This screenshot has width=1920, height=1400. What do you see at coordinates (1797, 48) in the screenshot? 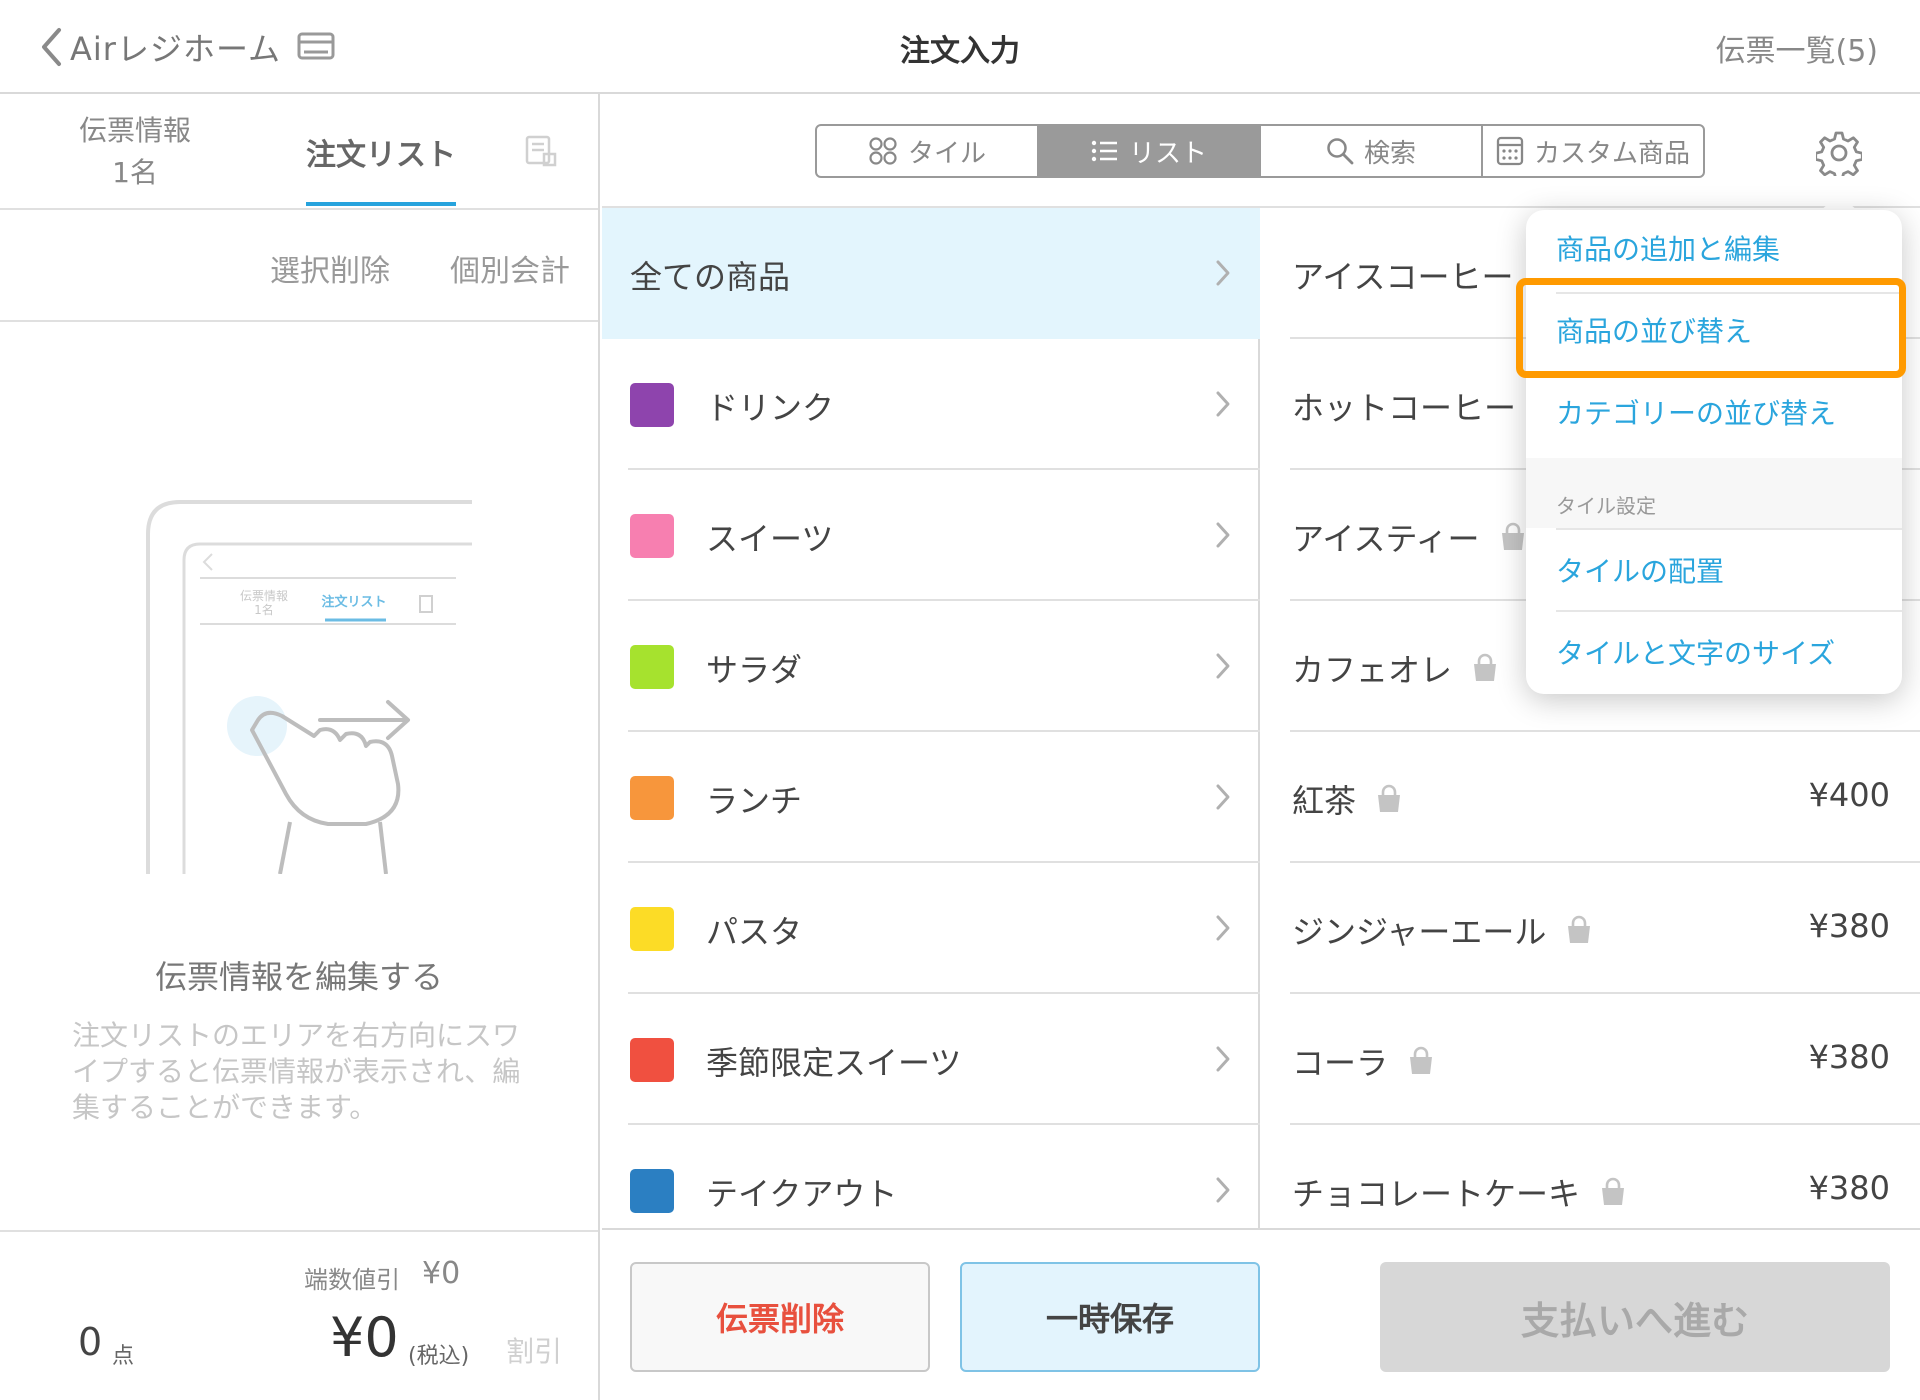
I see `slip-list-link: 伝票一覧(5)` at bounding box center [1797, 48].